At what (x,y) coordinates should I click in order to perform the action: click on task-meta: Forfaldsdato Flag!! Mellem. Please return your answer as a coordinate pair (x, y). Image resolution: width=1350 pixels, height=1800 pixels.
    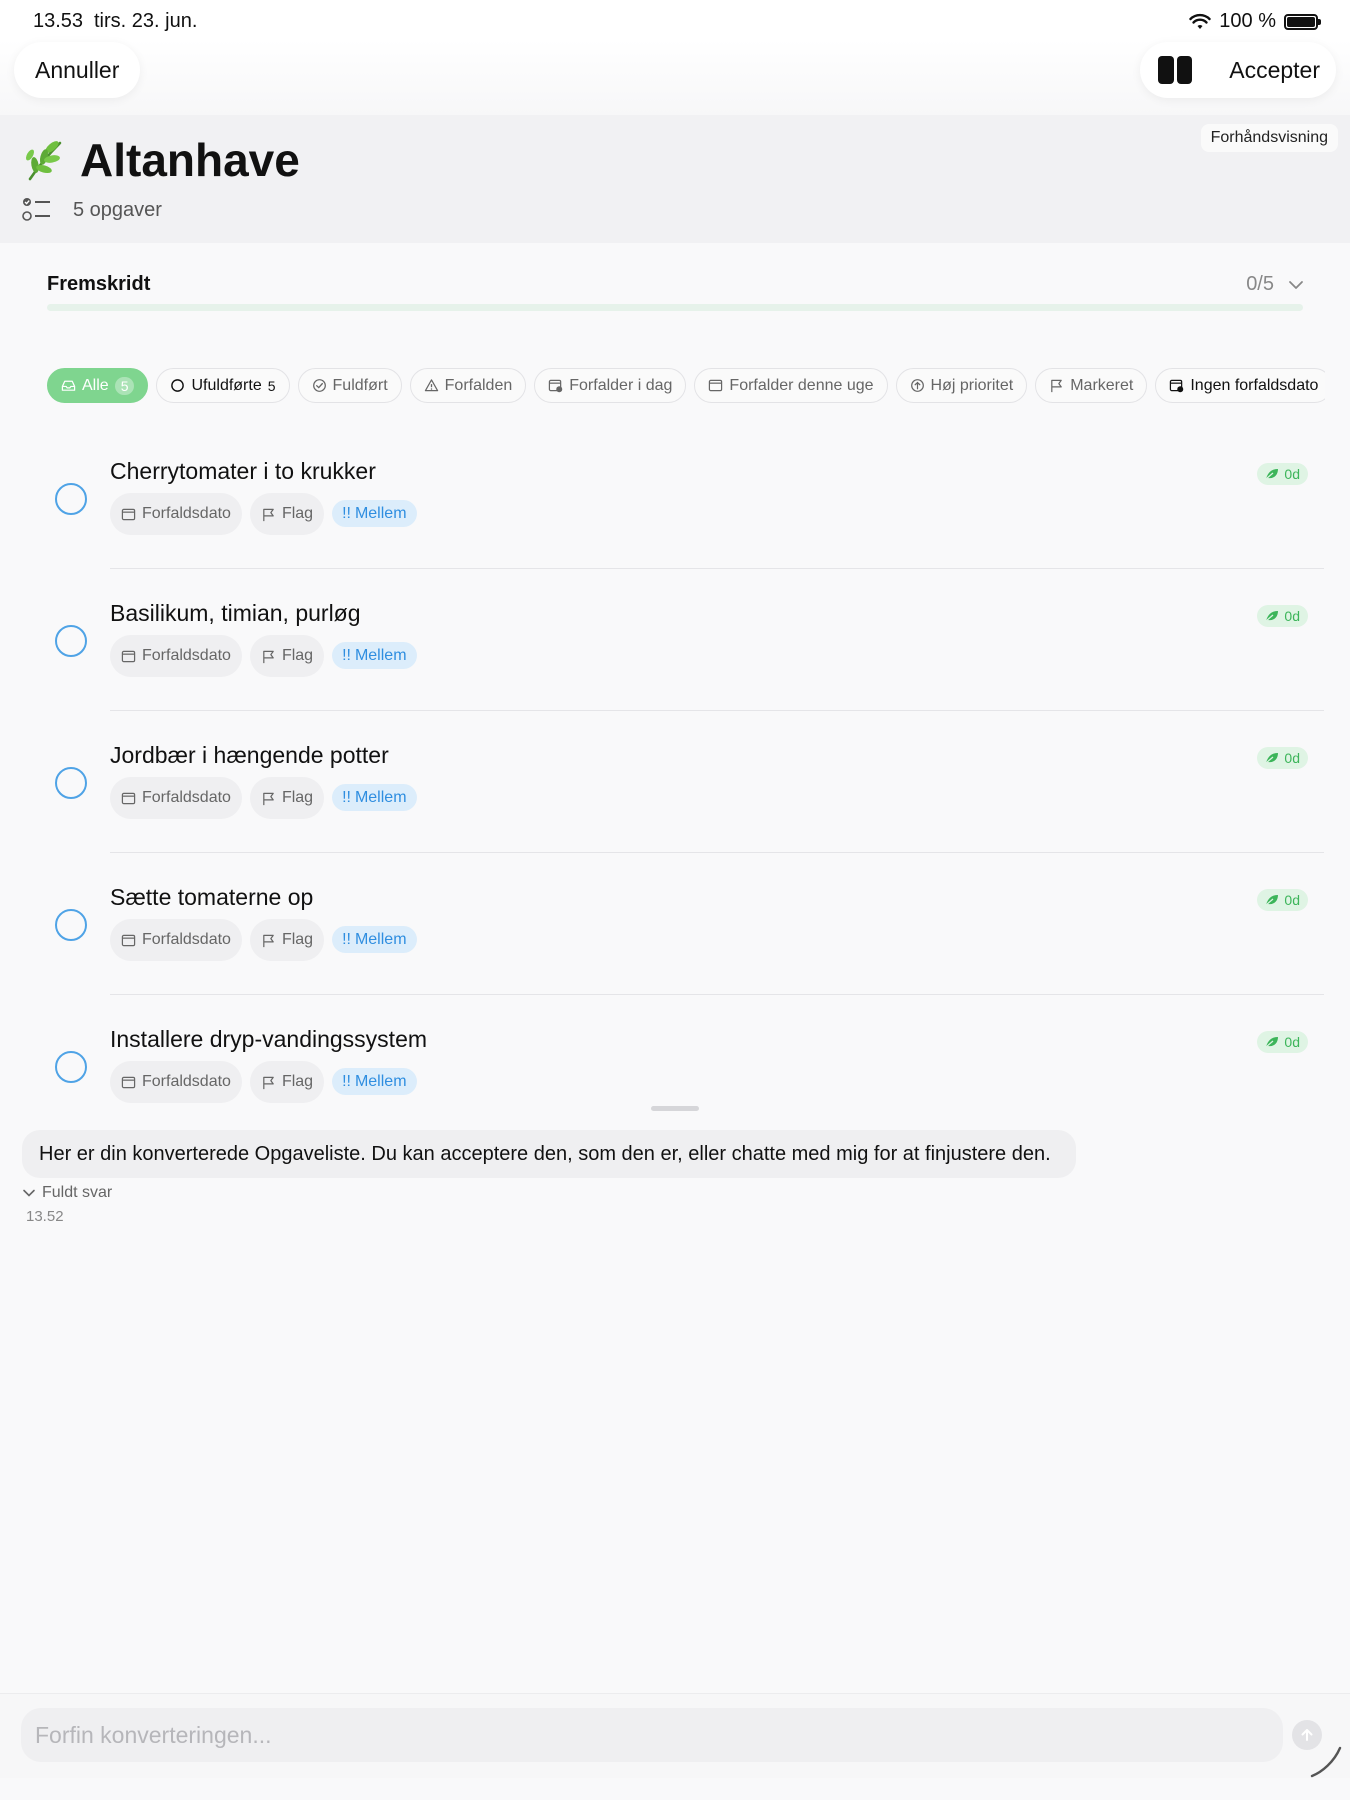
    Looking at the image, I should click on (263, 940).